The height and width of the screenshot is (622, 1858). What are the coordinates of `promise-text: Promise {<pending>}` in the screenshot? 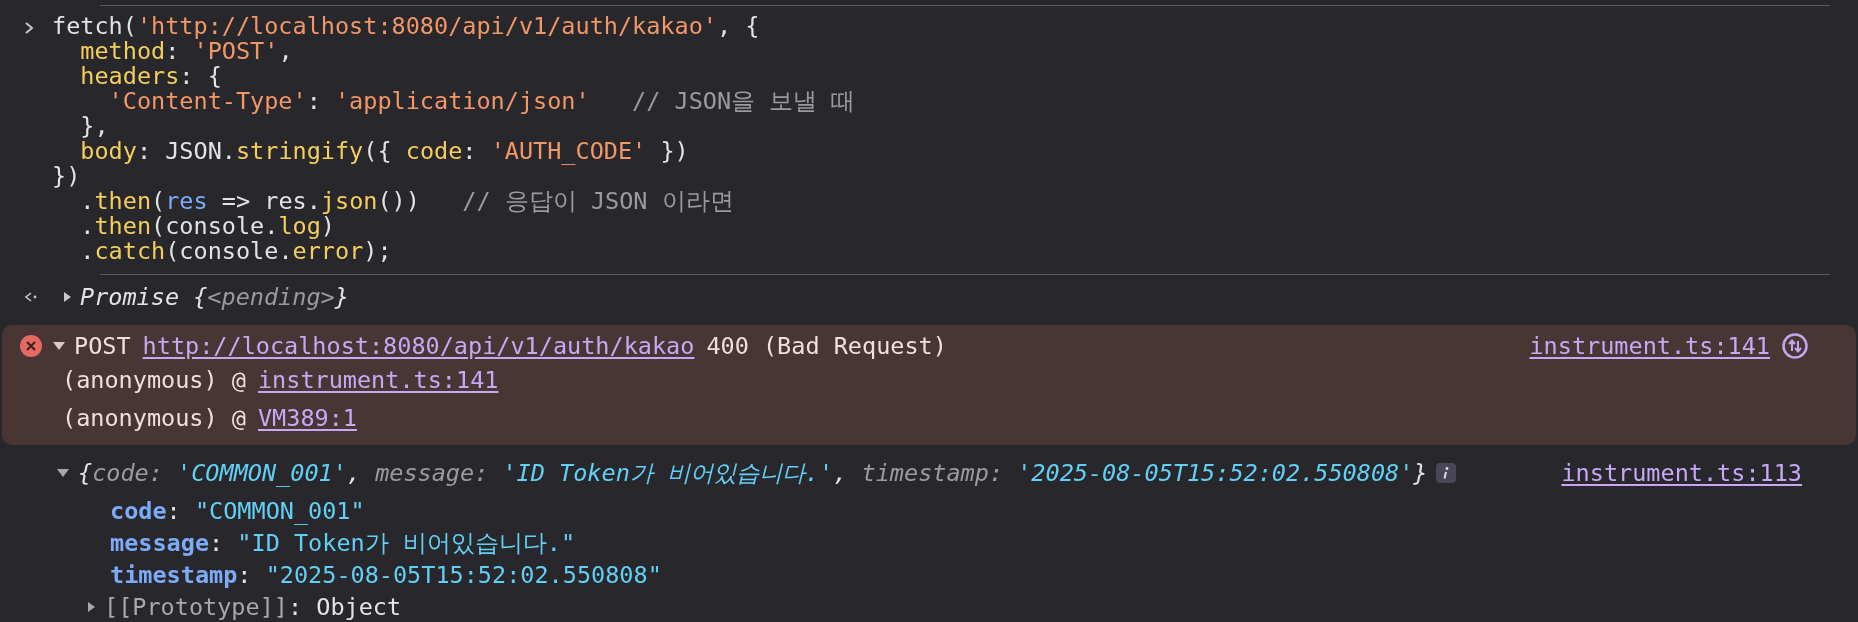 It's located at (214, 297).